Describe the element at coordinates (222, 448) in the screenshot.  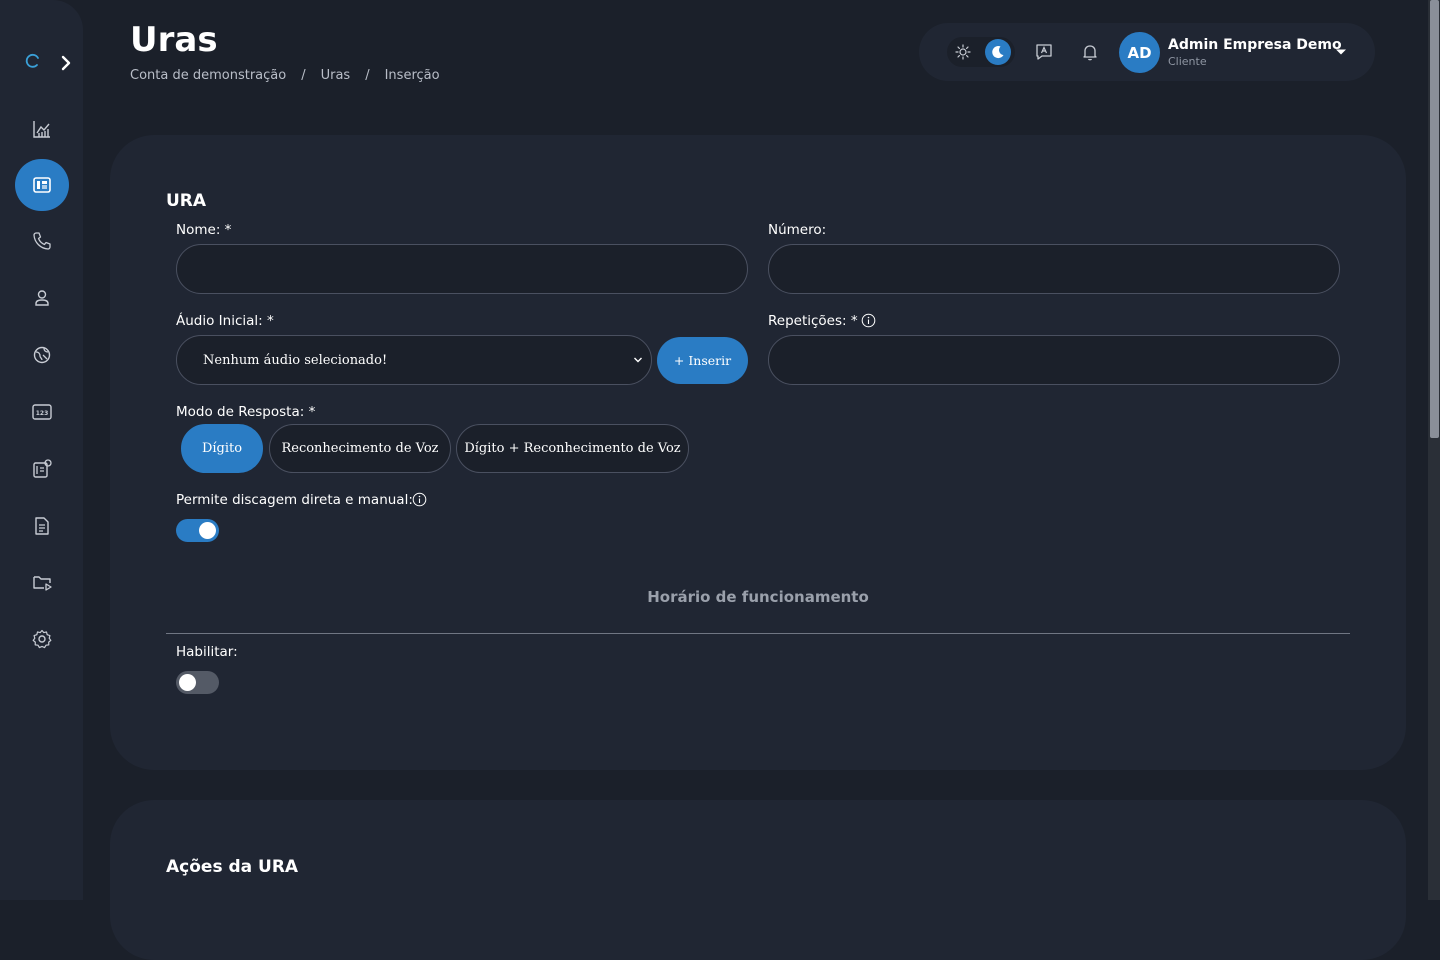
I see `mode-digit-button: Dígito` at that location.